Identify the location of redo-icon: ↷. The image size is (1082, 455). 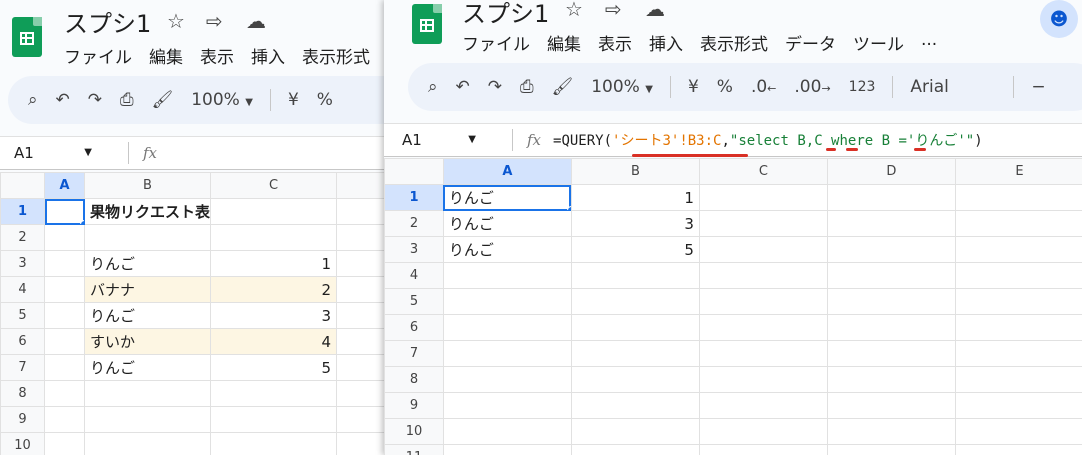
(495, 87).